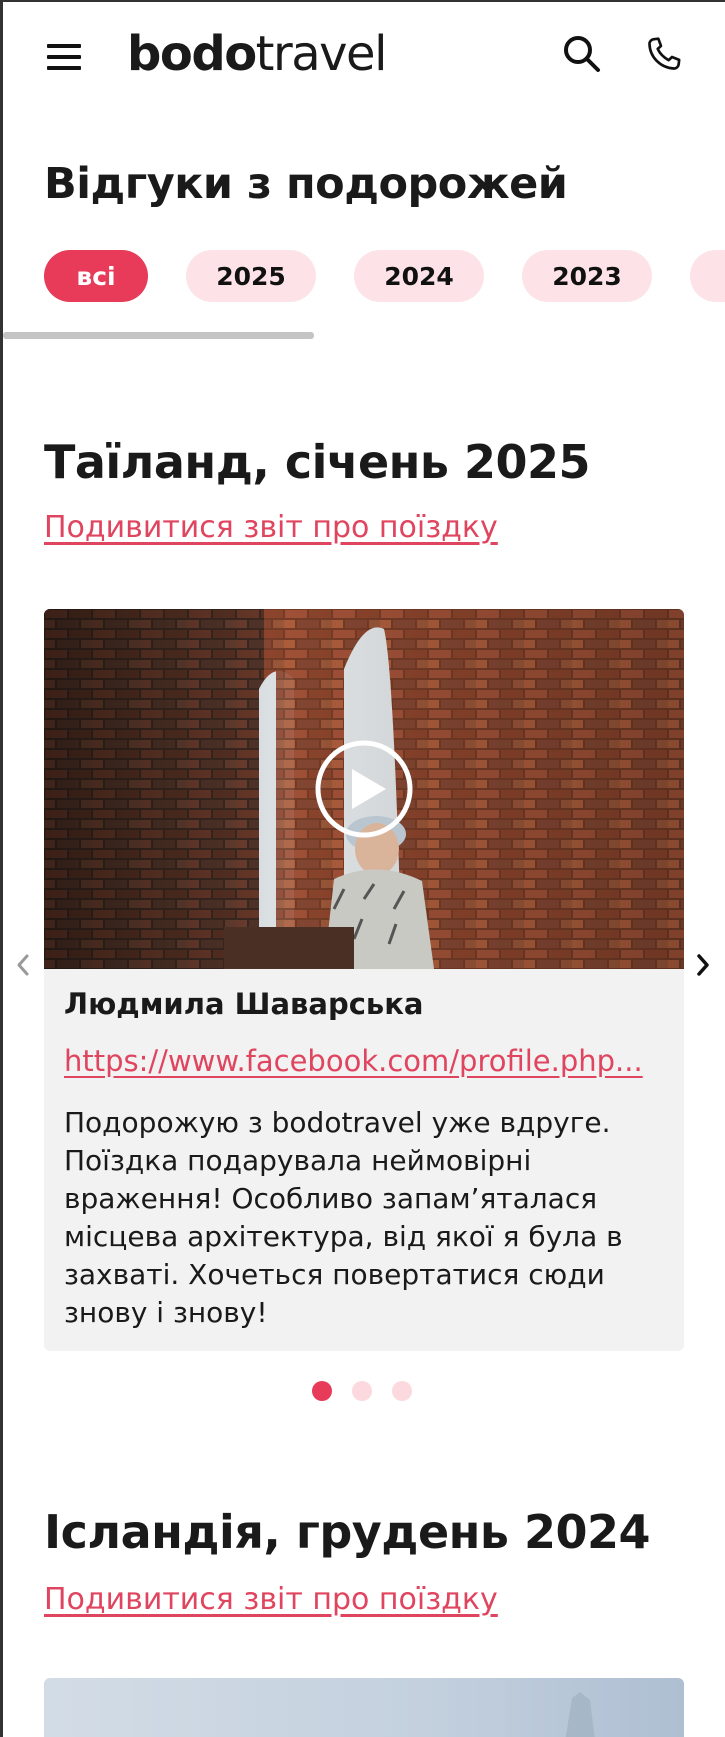 The width and height of the screenshot is (725, 1737). Describe the element at coordinates (587, 276) in the screenshot. I see `filter-pill-2023: 2023` at that location.